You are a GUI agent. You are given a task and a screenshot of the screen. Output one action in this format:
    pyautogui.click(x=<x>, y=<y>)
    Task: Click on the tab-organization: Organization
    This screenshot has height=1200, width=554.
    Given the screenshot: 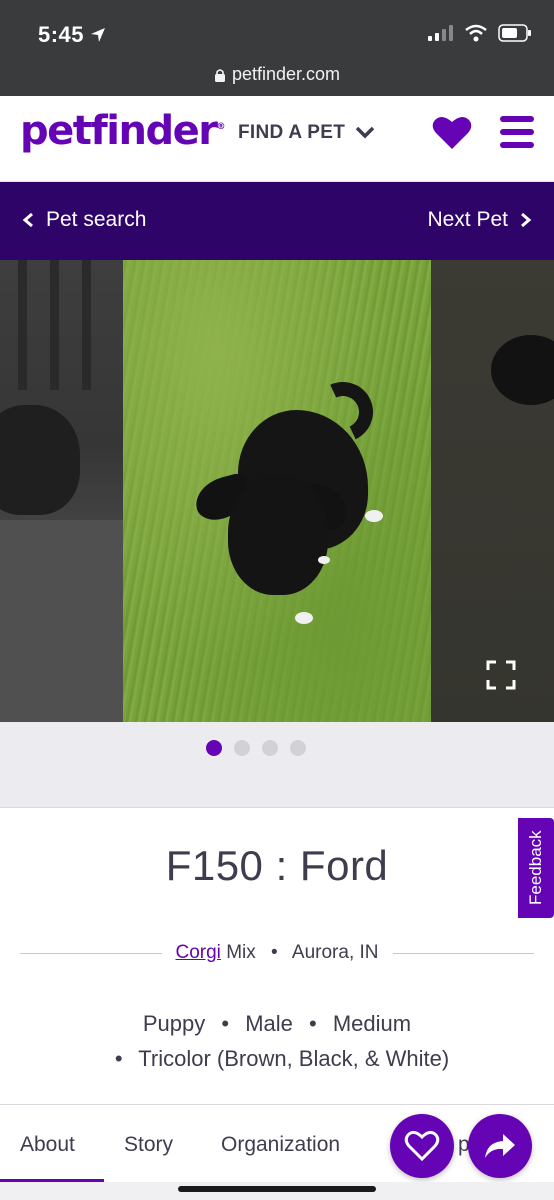 What is the action you would take?
    pyautogui.click(x=280, y=1145)
    